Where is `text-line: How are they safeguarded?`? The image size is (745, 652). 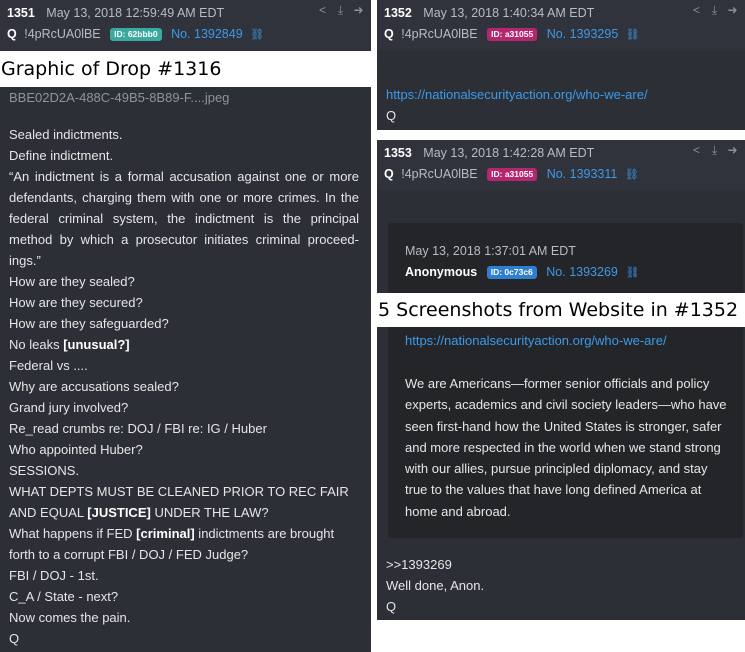 text-line: How are they safeguarded? is located at coordinates (89, 323).